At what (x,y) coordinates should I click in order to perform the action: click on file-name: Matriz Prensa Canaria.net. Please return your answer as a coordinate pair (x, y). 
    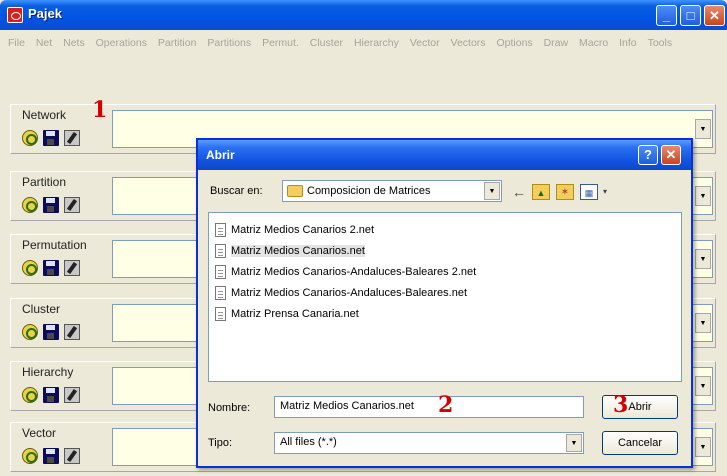
    Looking at the image, I should click on (295, 314).